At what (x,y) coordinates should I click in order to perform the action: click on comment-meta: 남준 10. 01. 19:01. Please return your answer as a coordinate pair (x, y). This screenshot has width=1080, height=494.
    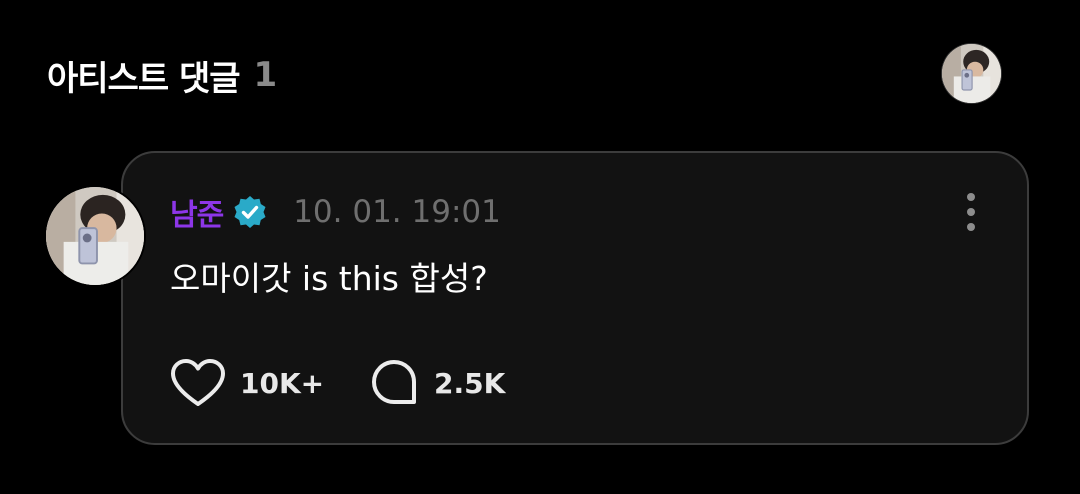
    Looking at the image, I should click on (335, 212).